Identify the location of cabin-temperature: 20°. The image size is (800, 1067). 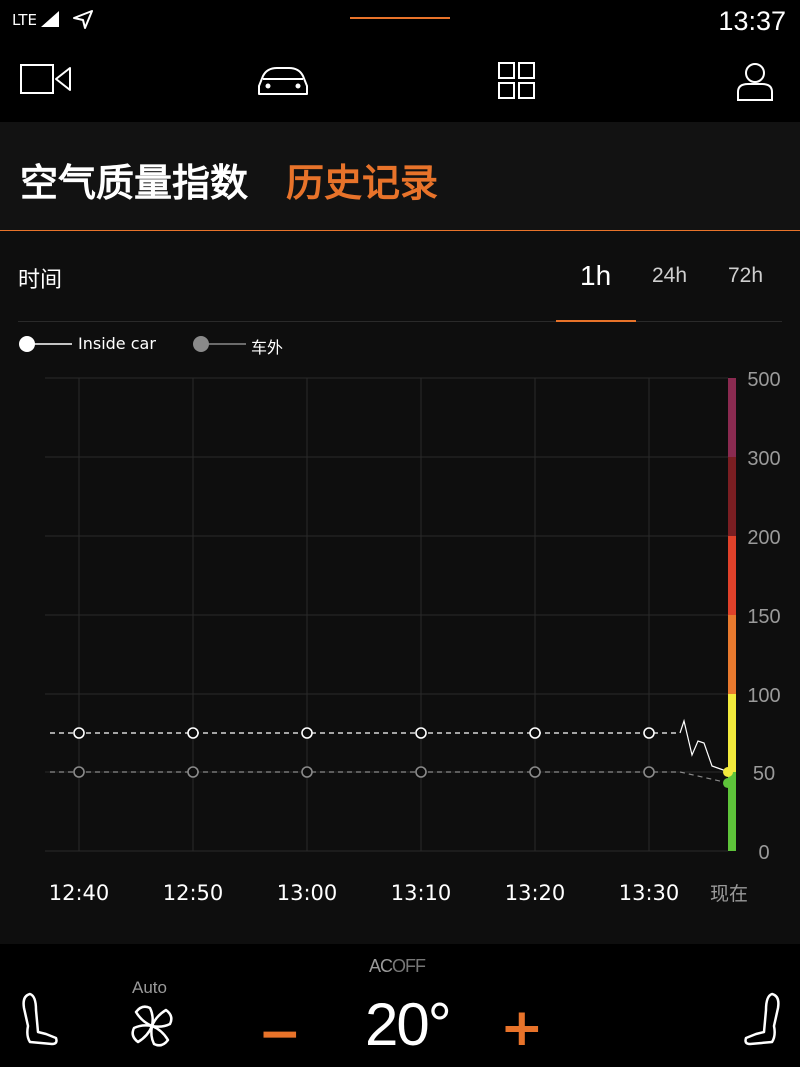
(408, 1024).